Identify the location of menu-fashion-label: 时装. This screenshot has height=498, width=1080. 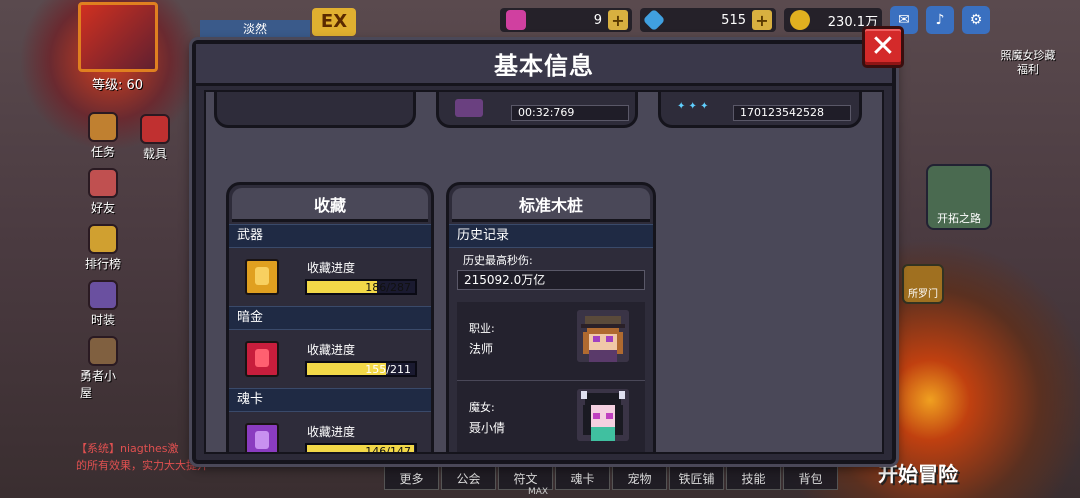
(102, 320).